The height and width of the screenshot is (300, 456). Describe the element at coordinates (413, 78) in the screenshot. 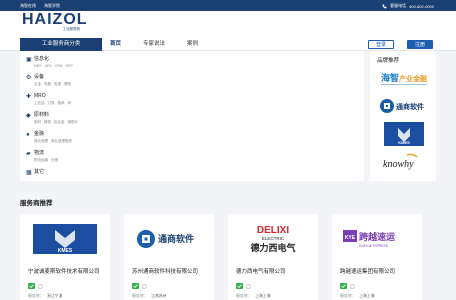

I see `svg-text: 产业金融` at that location.